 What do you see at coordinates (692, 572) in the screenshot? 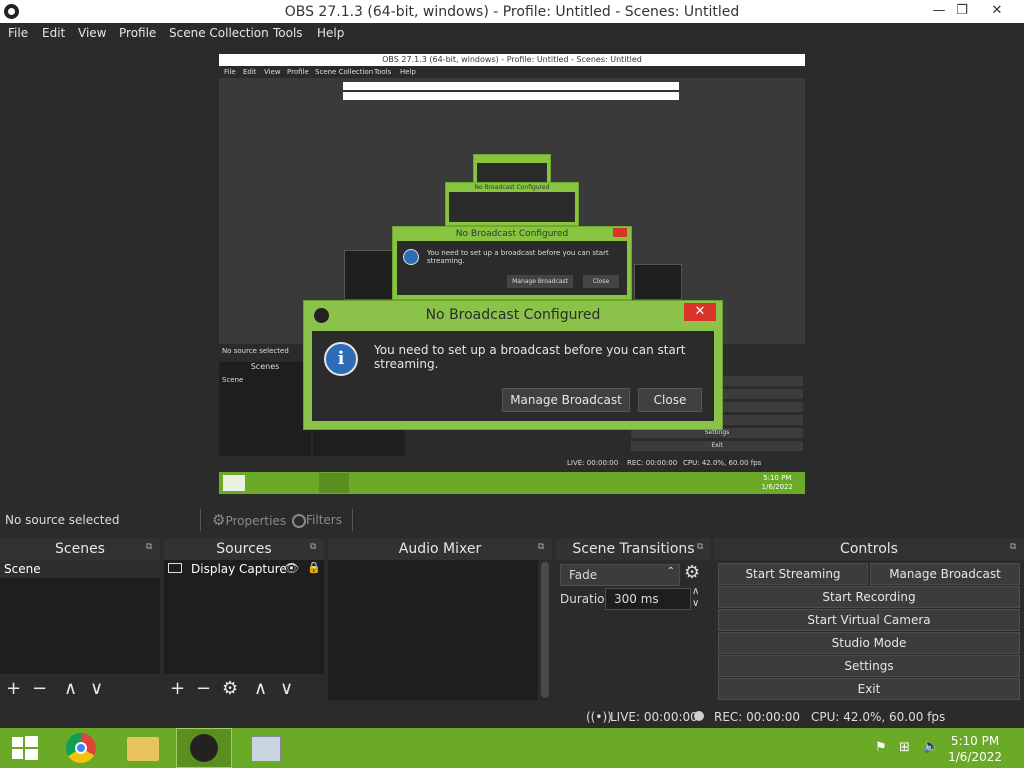
I see `transition-settings-gear-icon: ⚙` at bounding box center [692, 572].